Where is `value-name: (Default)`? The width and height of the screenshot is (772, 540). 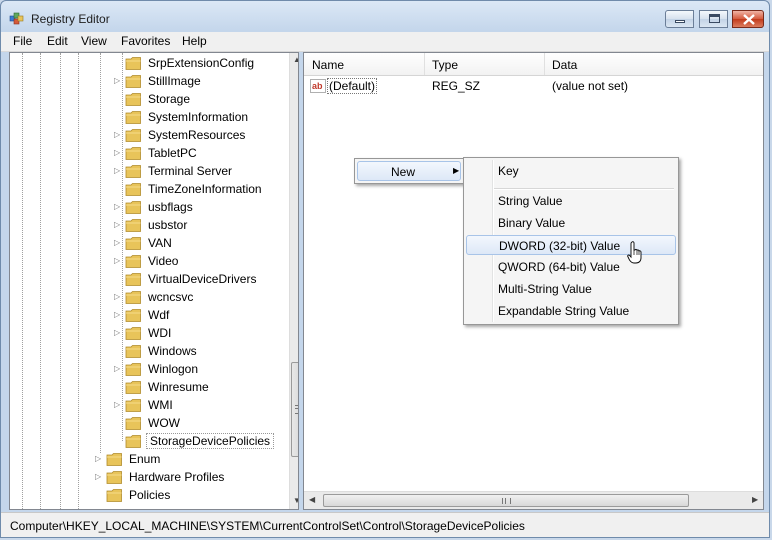
value-name: (Default) is located at coordinates (352, 86).